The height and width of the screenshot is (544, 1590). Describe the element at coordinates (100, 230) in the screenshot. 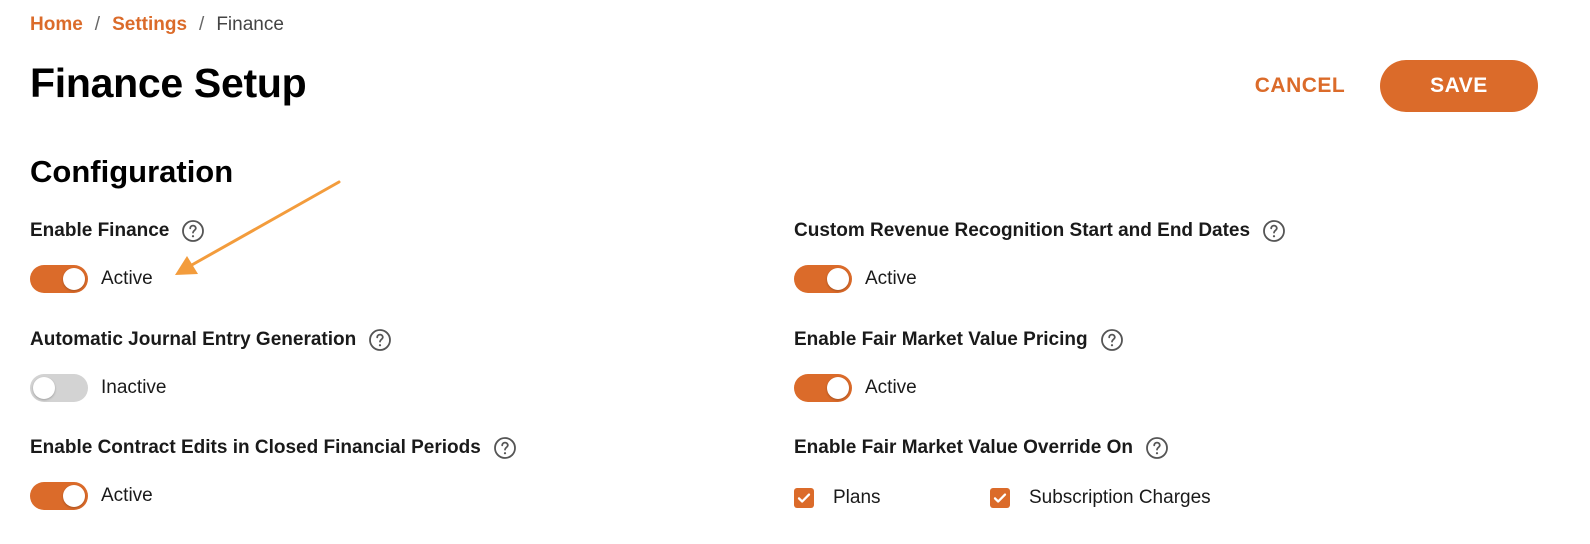

I see `setting-label: Enable Finance` at that location.